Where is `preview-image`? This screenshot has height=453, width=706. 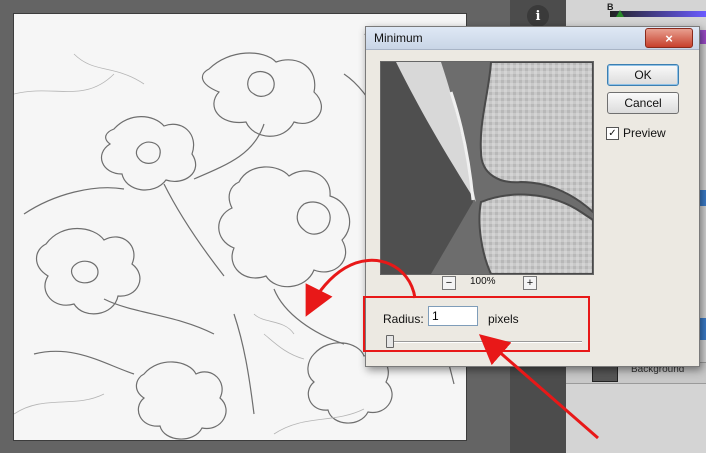
preview-image is located at coordinates (487, 168).